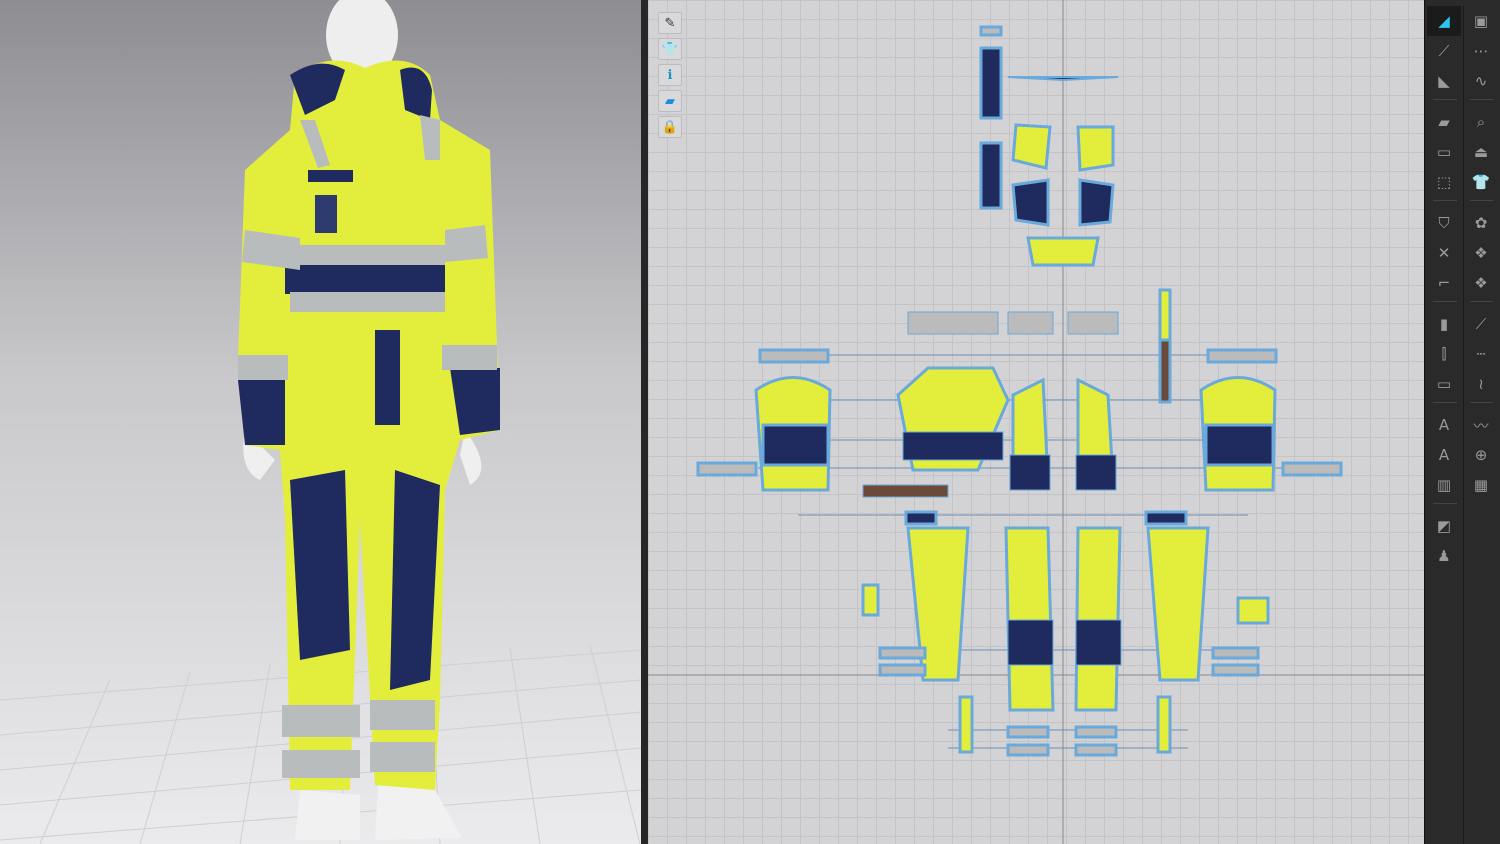 Image resolution: width=1500 pixels, height=844 pixels. Describe the element at coordinates (1444, 324) in the screenshot. I see `zipper-icon: ▮` at that location.